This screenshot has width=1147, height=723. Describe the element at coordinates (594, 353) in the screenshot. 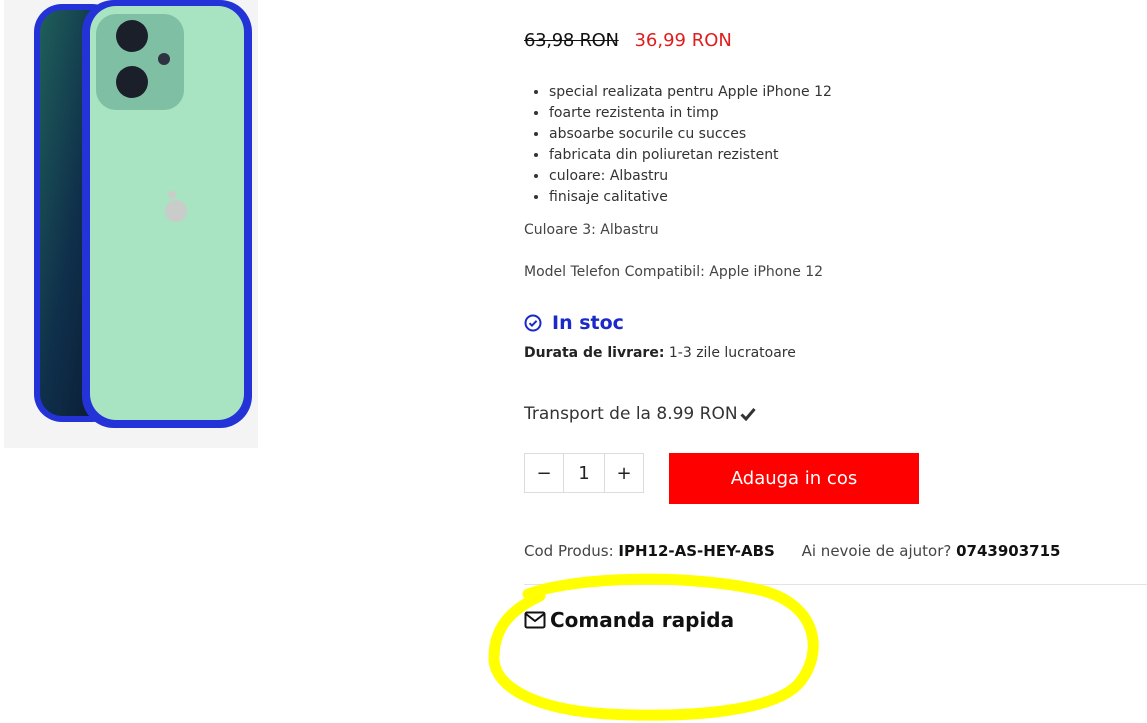

I see `delivery-label: Durata de livrare:` at that location.